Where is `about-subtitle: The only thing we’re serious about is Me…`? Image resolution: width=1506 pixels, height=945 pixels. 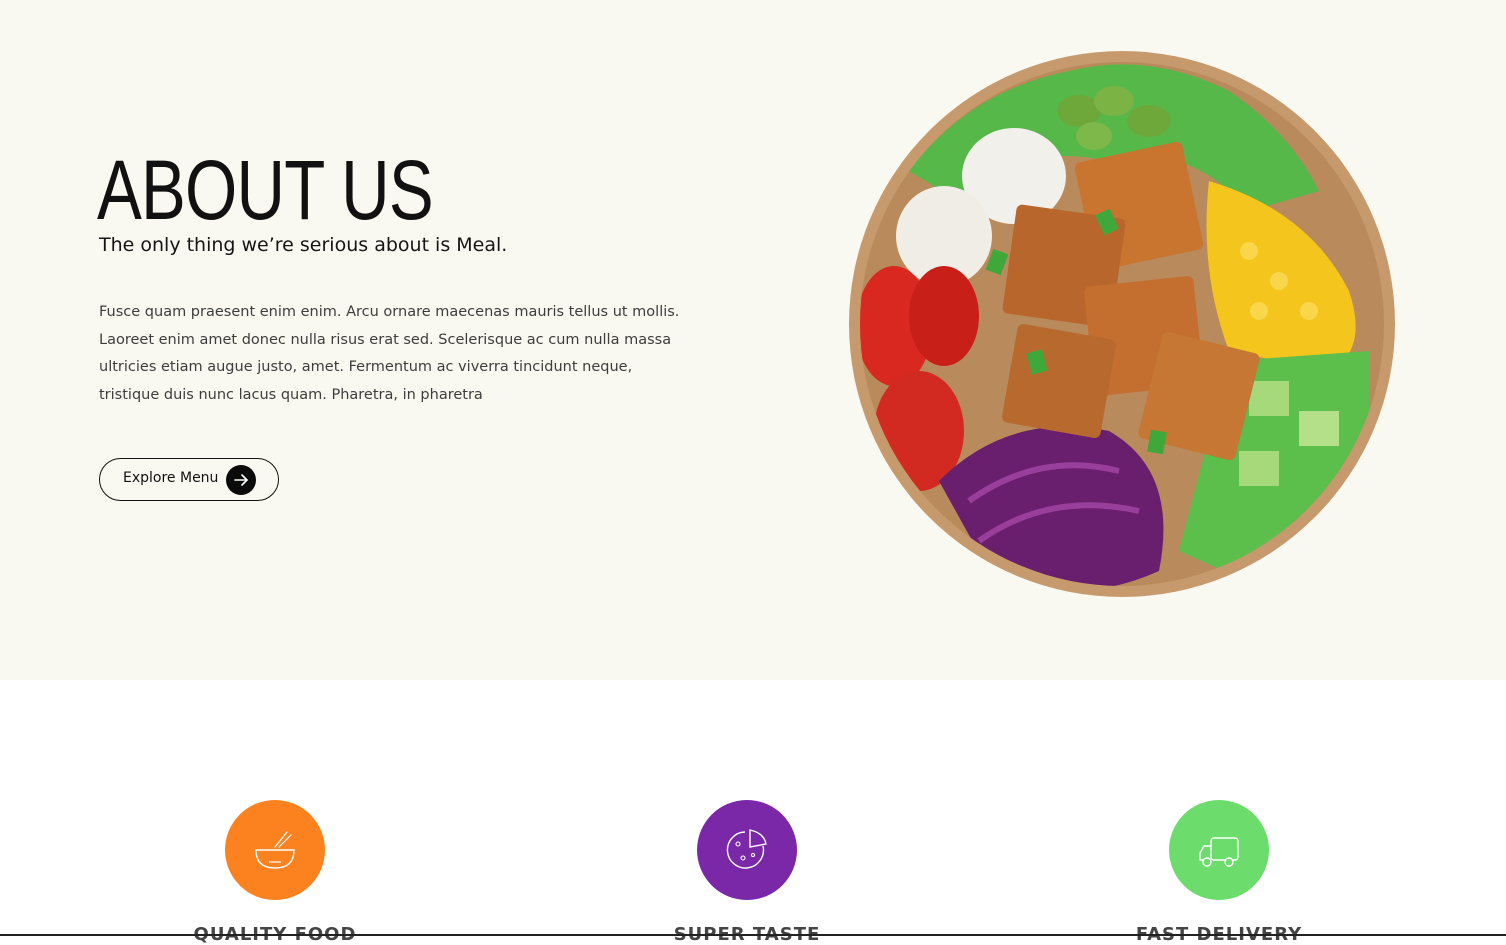
about-subtitle: The only thing we’re serious about is Me… is located at coordinates (303, 245).